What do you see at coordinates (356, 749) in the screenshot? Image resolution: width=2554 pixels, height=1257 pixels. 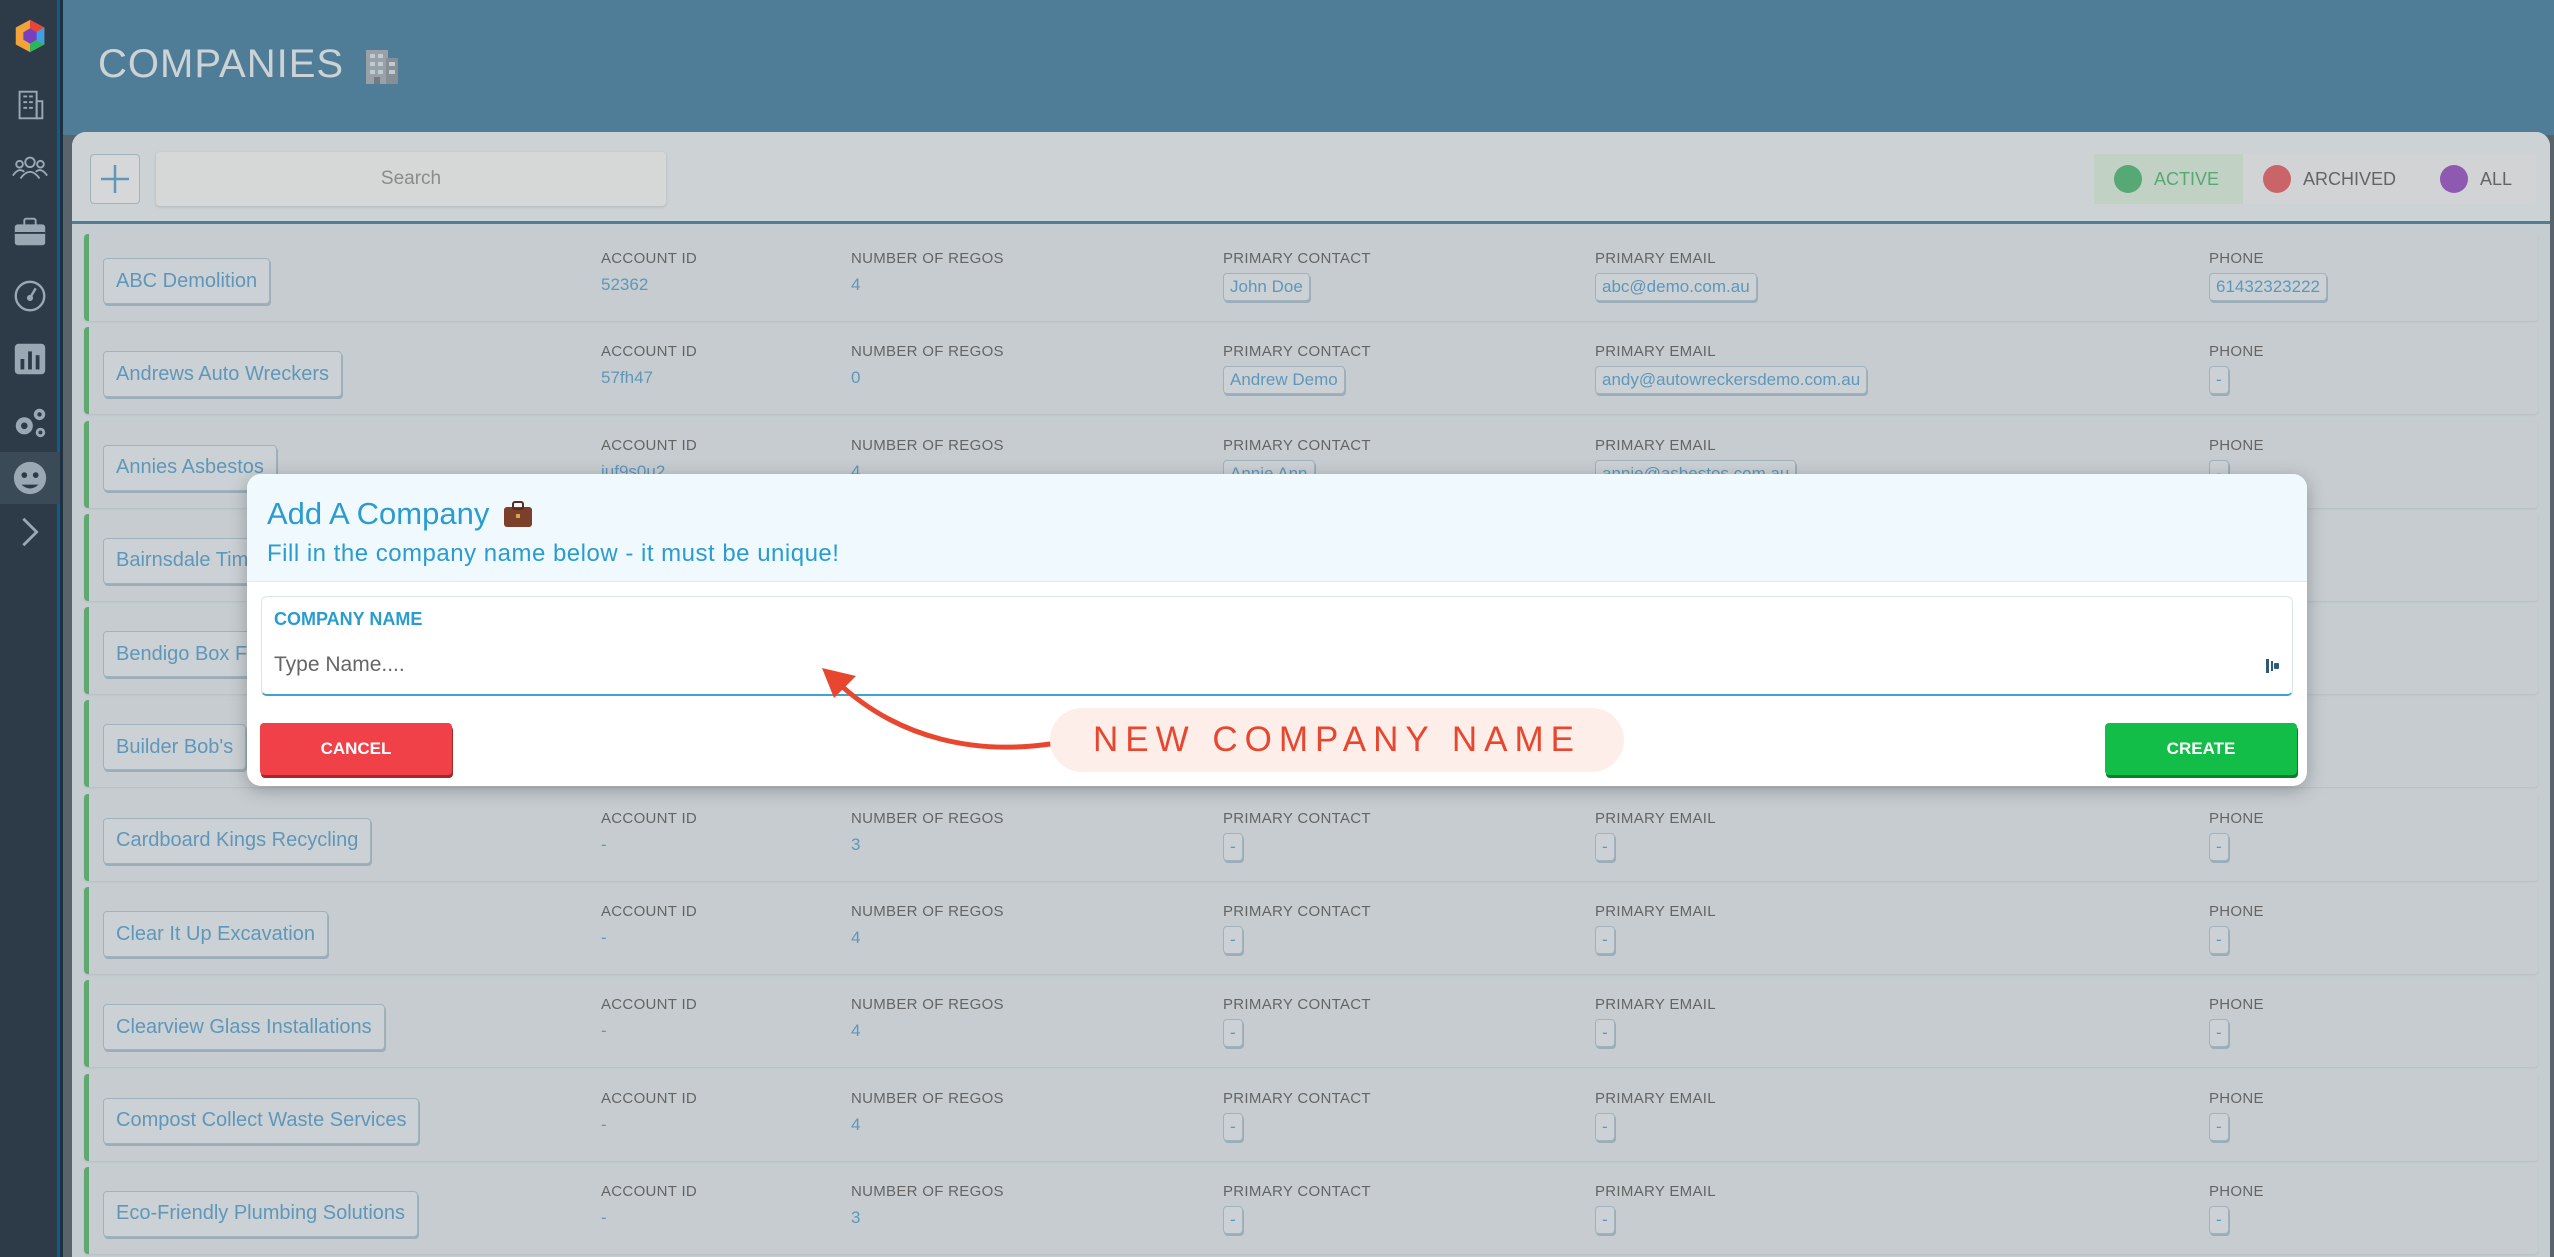 I see `cancel-button: CANCEL` at bounding box center [356, 749].